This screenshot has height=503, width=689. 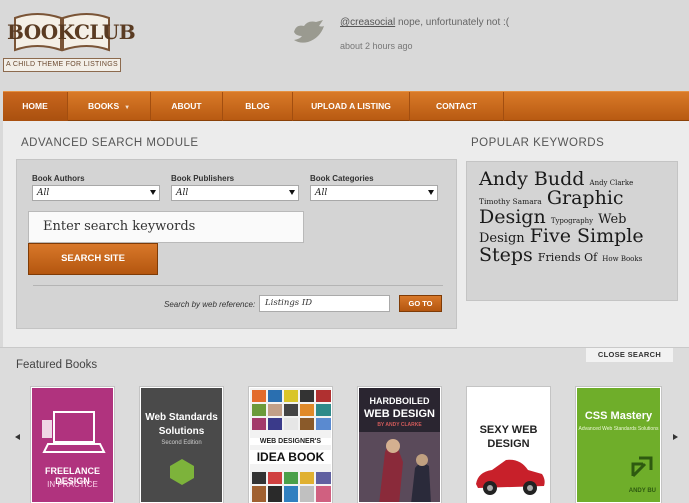 What do you see at coordinates (376, 46) in the screenshot?
I see `tweet-time: about 2 hours ago` at bounding box center [376, 46].